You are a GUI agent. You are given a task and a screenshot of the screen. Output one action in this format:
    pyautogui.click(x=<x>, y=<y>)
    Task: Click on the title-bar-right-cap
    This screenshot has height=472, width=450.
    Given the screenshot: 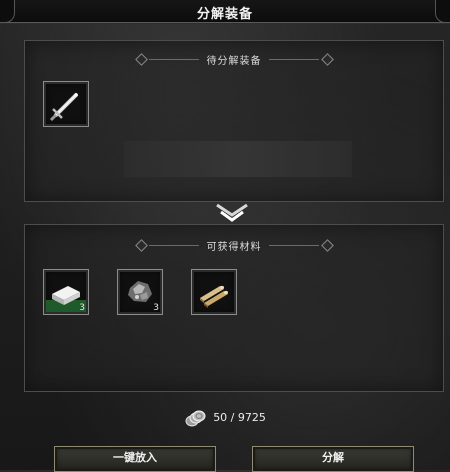 What is the action you would take?
    pyautogui.click(x=442, y=11)
    